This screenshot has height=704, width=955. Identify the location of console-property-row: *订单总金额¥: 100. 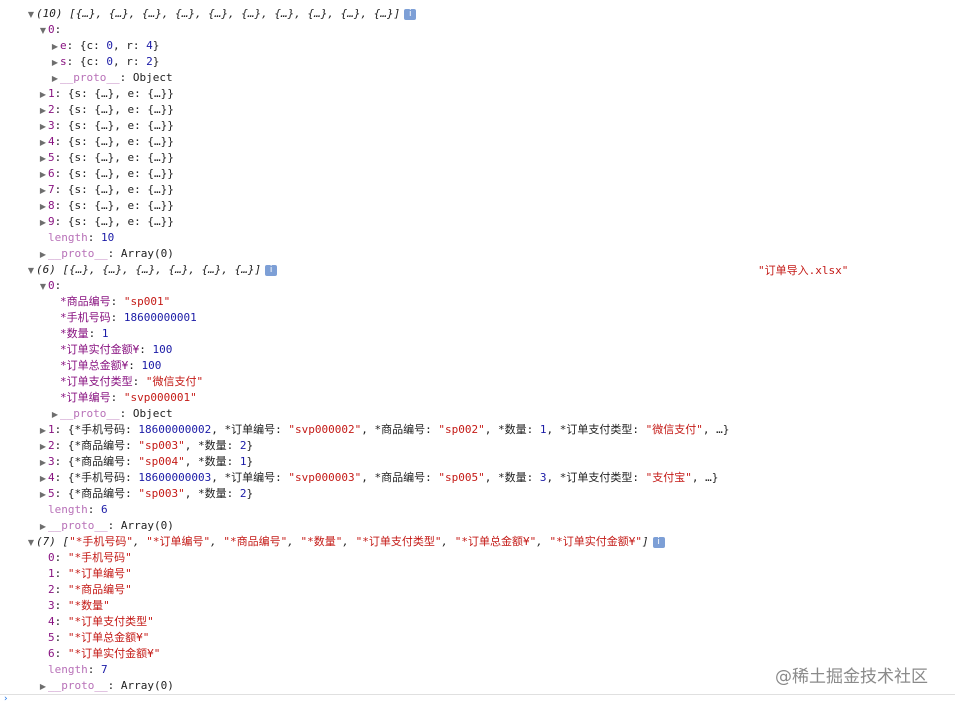
(105, 366).